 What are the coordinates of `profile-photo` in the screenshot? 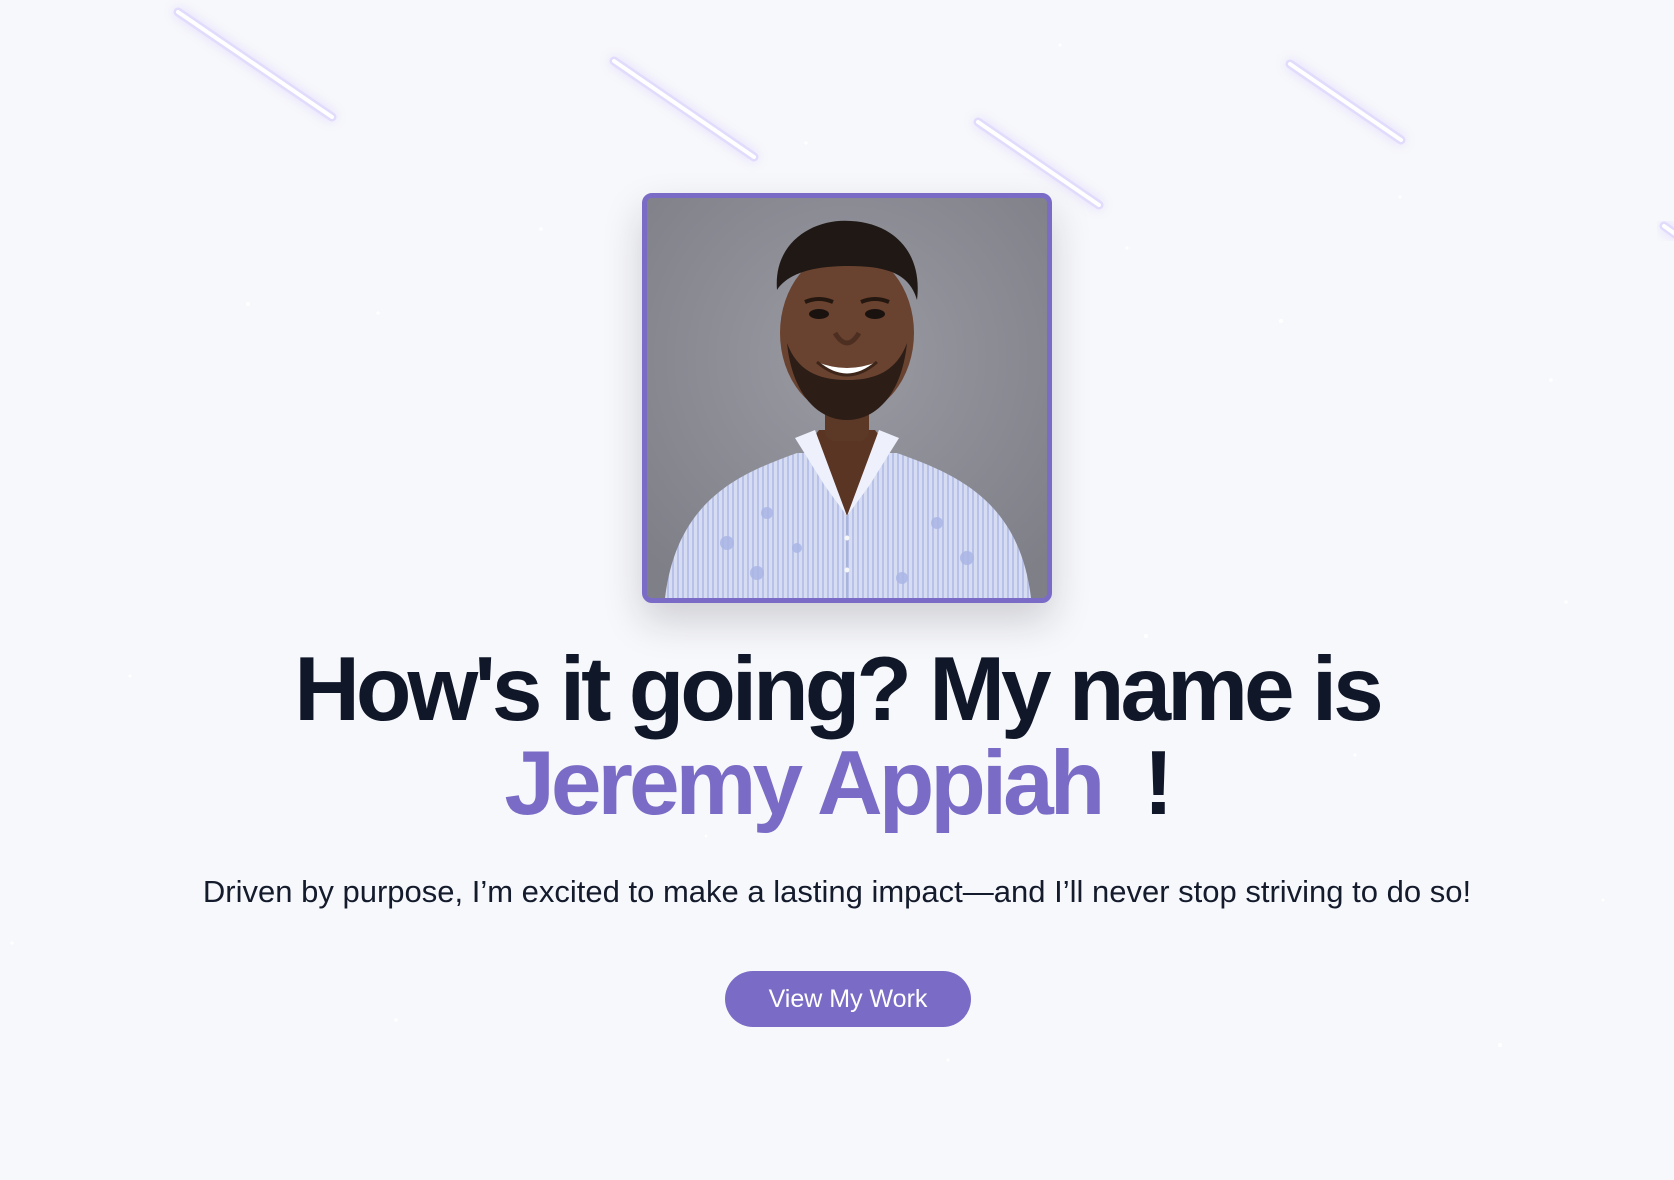 It's located at (847, 398).